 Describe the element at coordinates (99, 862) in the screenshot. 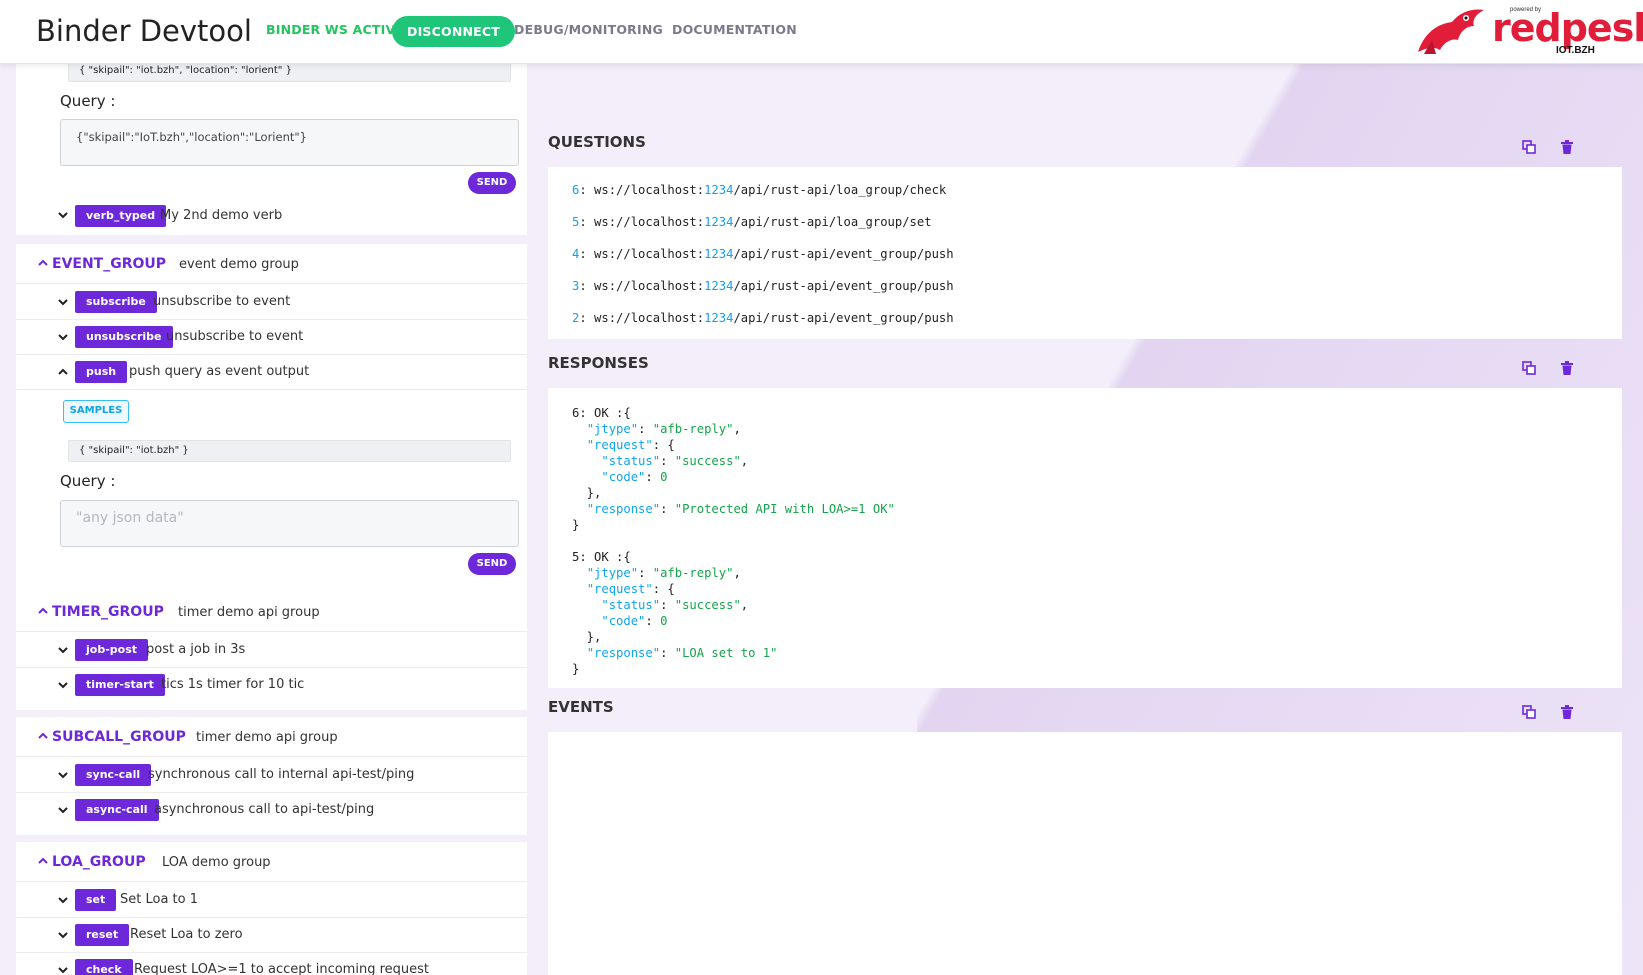

I see `group-name: LOA_GROUP` at that location.